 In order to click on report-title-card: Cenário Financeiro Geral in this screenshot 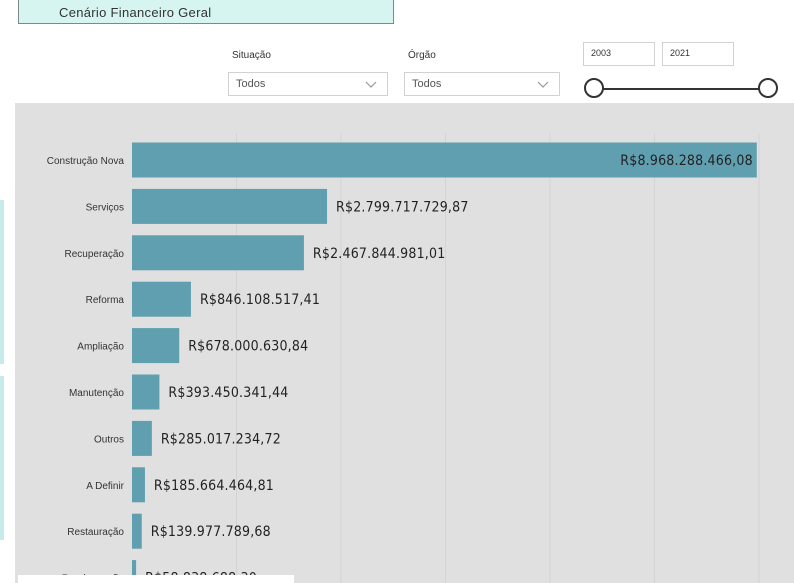, I will do `click(206, 12)`.